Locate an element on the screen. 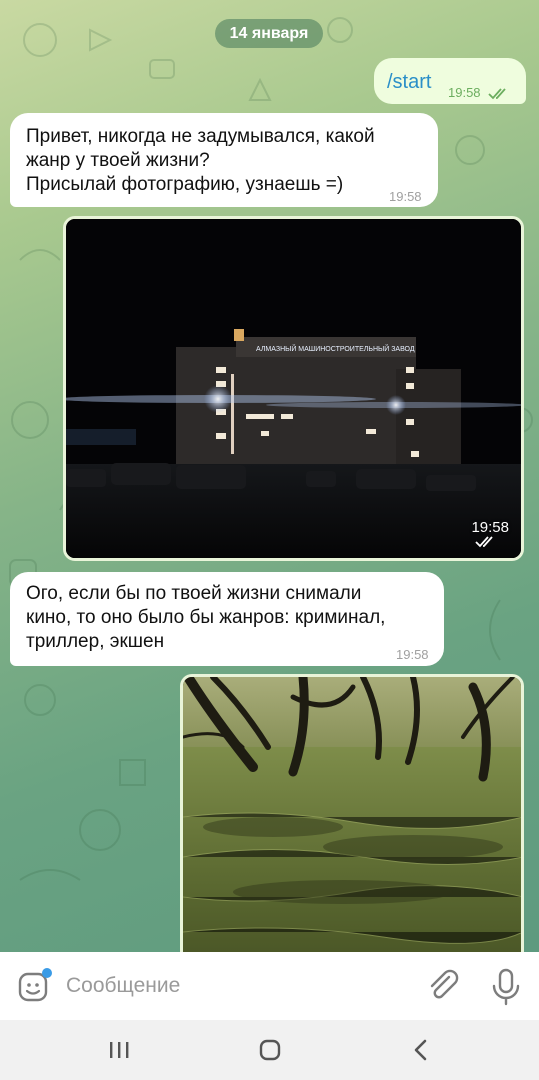 This screenshot has width=539, height=1080. photo-time: 19:58 is located at coordinates (490, 533).